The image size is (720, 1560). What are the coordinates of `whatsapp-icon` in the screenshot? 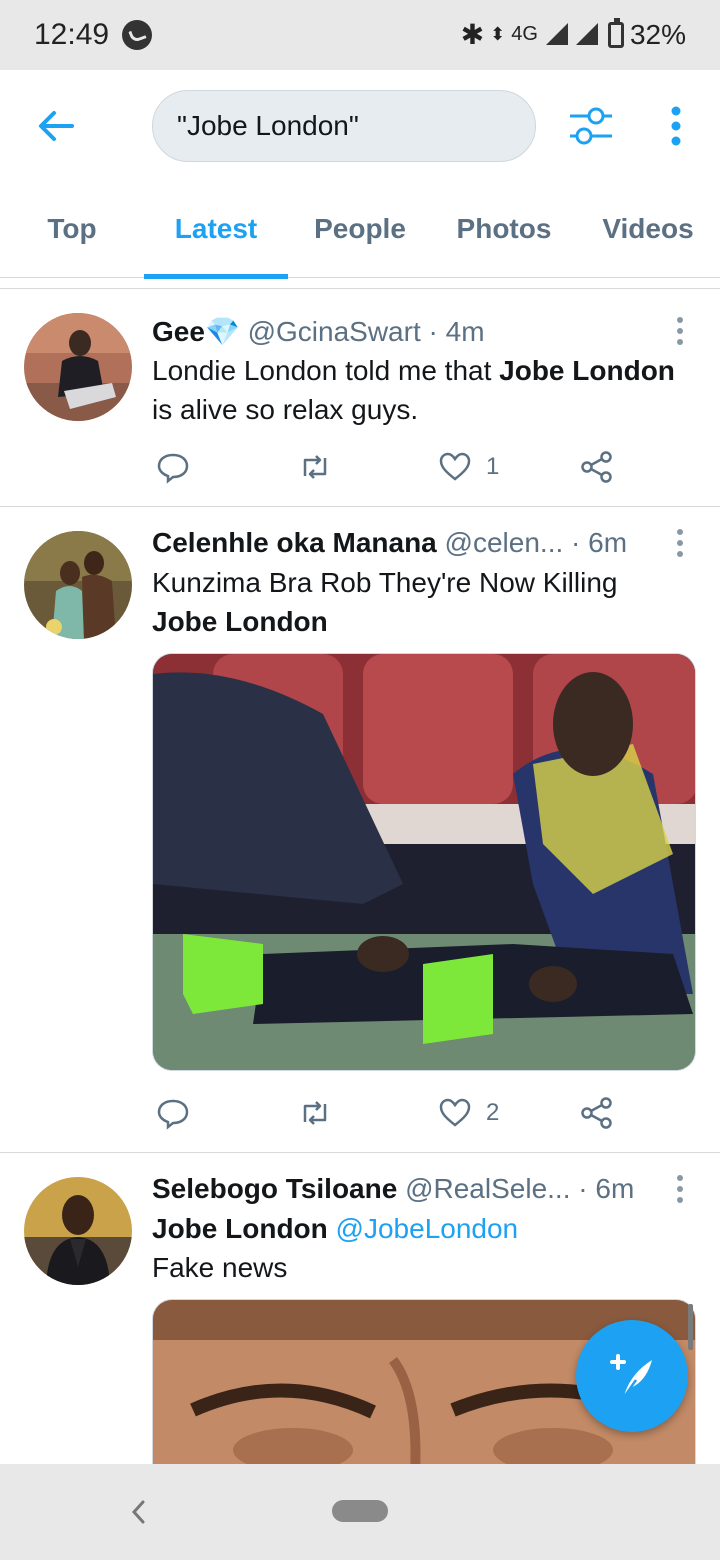 It's located at (137, 35).